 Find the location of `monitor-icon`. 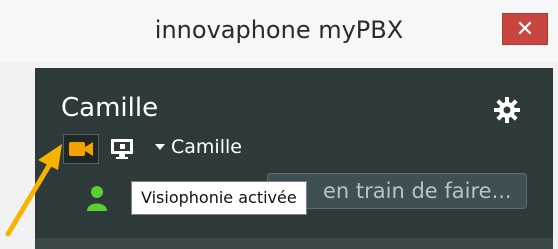

monitor-icon is located at coordinates (122, 149).